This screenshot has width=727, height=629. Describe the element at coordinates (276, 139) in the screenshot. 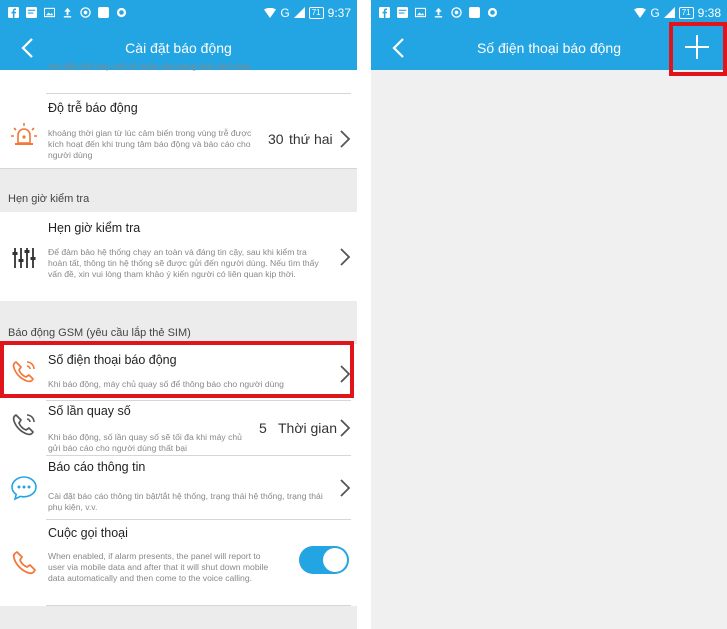

I see `alarm-delay-value: 30` at that location.